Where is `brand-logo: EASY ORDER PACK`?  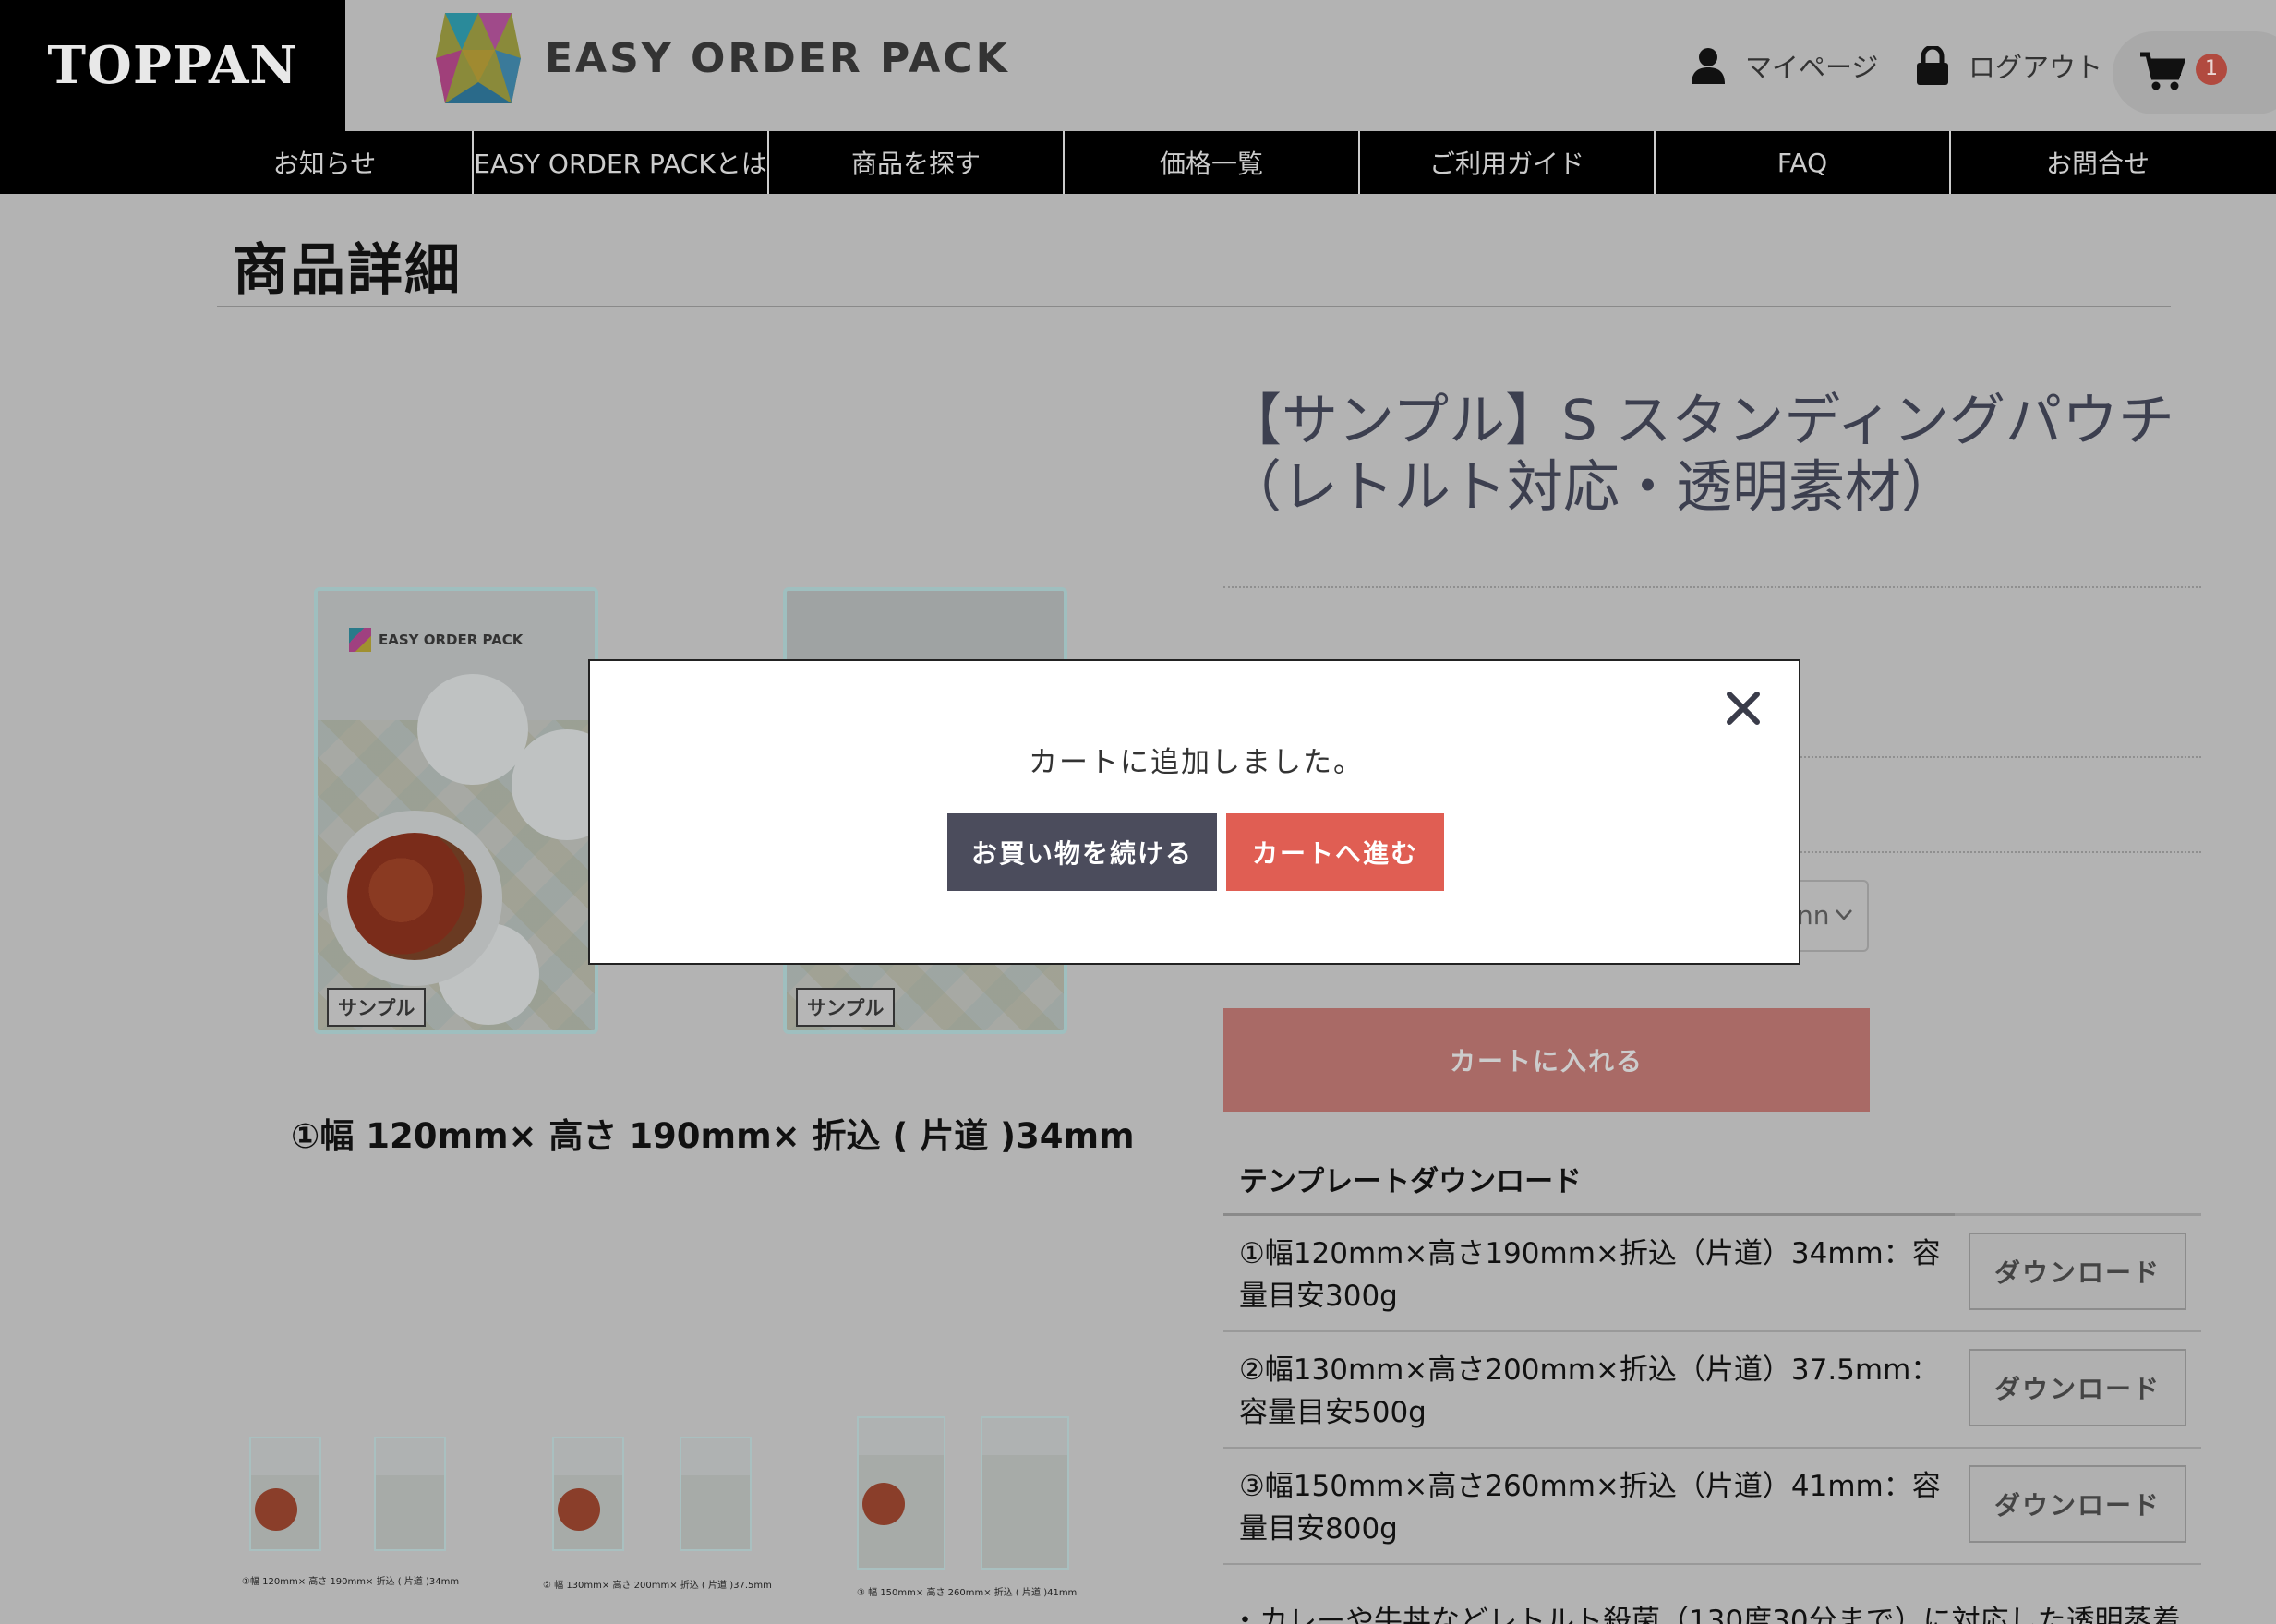
brand-logo: EASY ORDER PACK is located at coordinates (723, 58).